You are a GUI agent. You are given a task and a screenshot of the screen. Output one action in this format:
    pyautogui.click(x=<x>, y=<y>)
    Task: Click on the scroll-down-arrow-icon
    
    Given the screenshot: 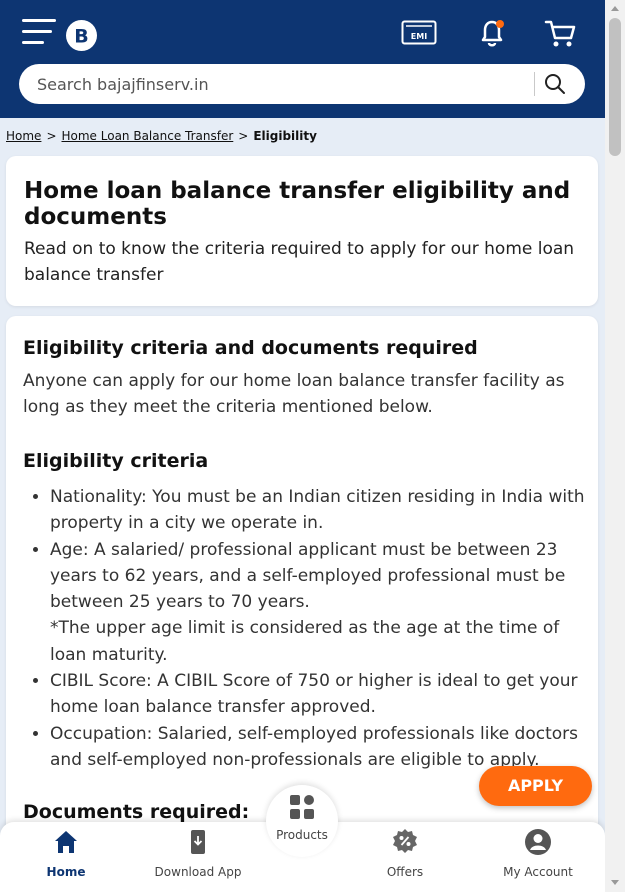 What is the action you would take?
    pyautogui.click(x=615, y=882)
    